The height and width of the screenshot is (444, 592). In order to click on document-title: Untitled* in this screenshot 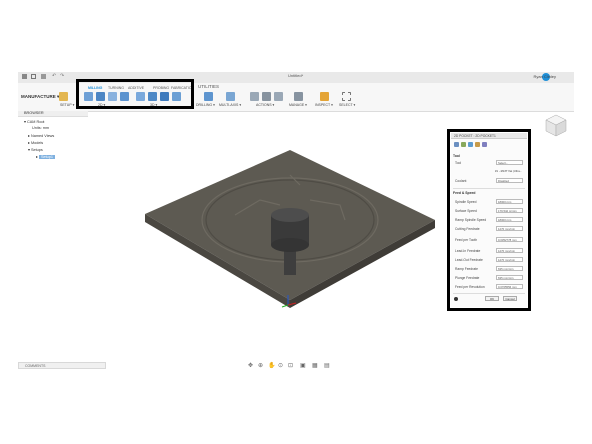, I will do `click(296, 75)`.